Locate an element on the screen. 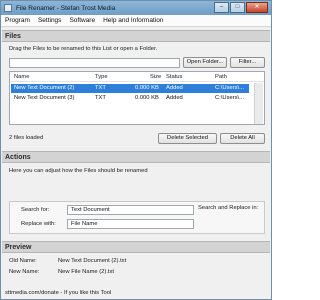  close-icon: ✕ is located at coordinates (257, 7).